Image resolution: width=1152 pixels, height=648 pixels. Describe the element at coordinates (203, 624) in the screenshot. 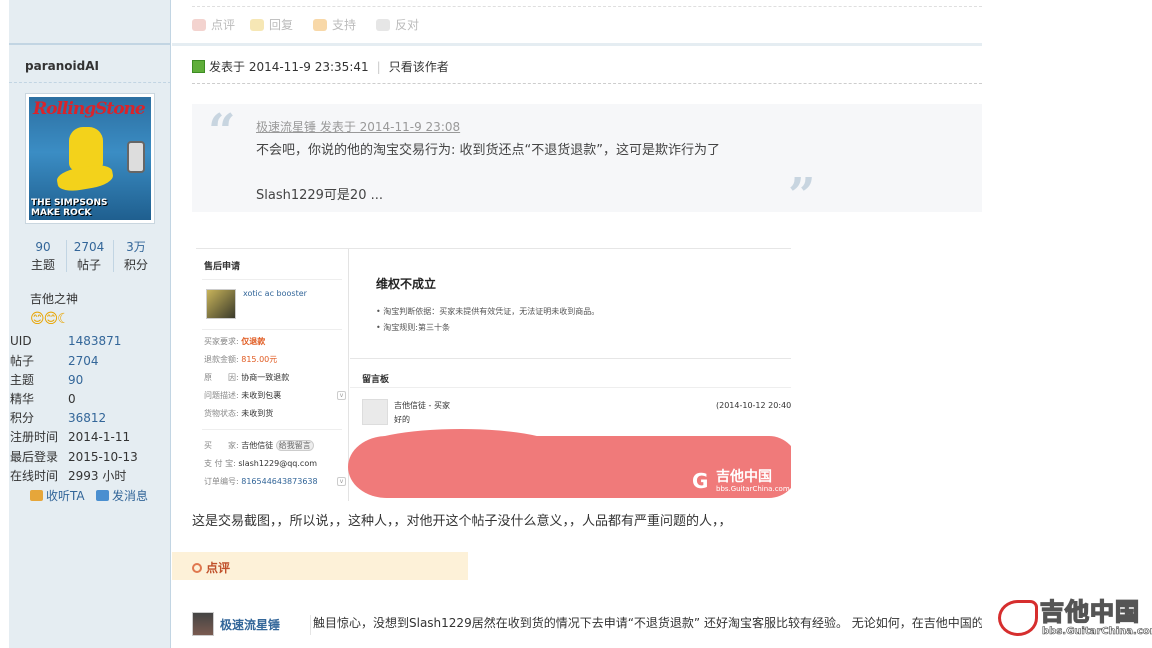

I see `commenter-avatar` at that location.